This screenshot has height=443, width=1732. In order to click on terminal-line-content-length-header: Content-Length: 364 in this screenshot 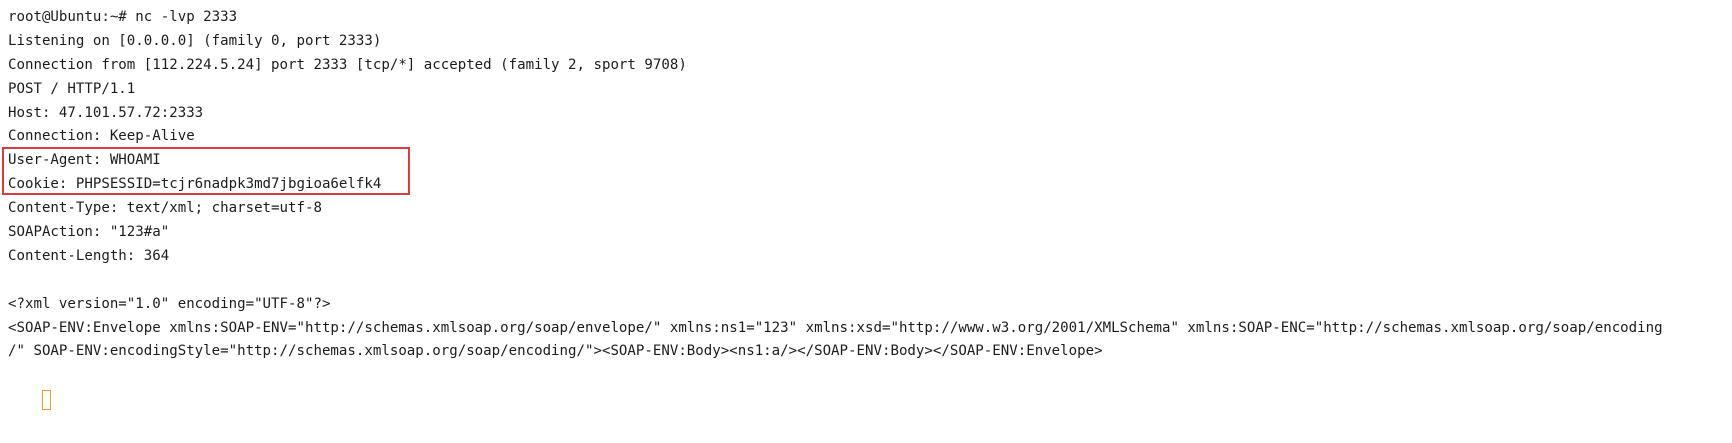, I will do `click(89, 255)`.